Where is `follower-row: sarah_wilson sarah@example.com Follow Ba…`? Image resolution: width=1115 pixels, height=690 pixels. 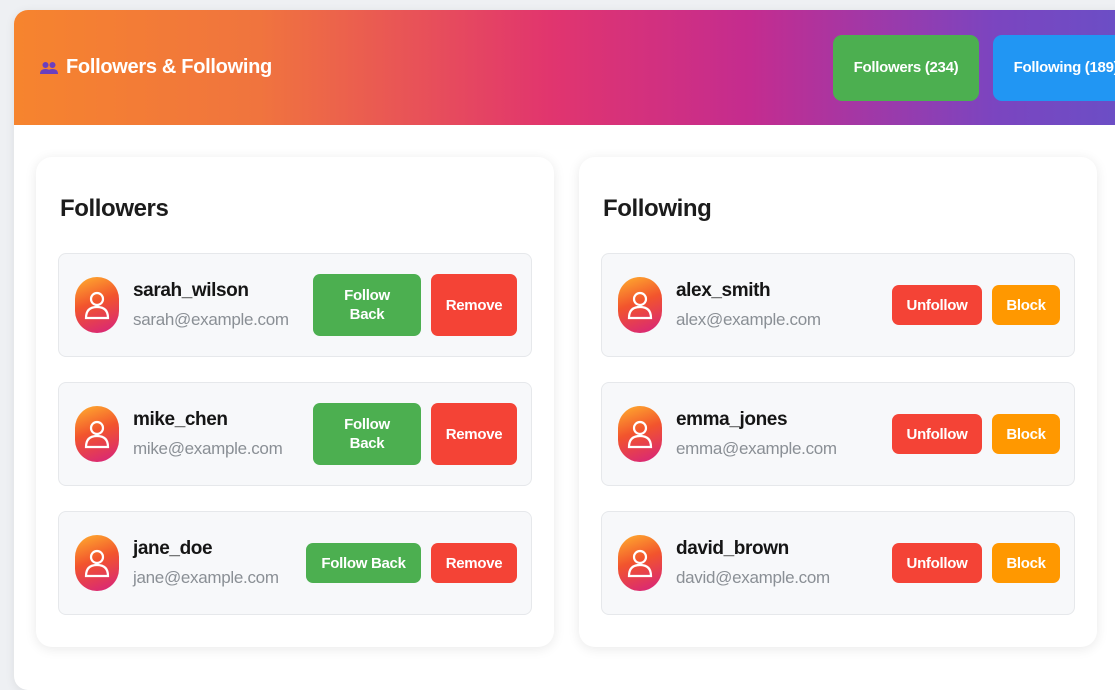
follower-row: sarah_wilson sarah@example.com Follow Ba… is located at coordinates (295, 305).